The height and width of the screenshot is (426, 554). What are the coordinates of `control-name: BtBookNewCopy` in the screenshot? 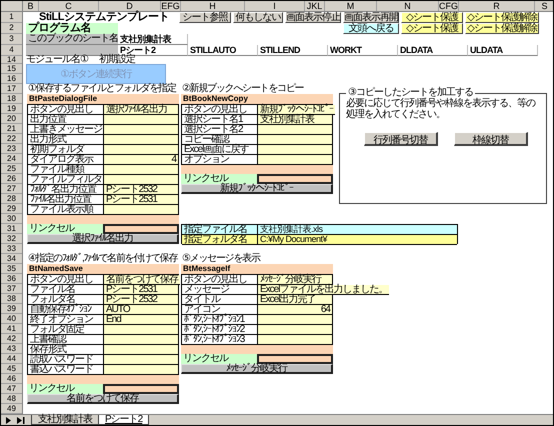 It's located at (257, 99).